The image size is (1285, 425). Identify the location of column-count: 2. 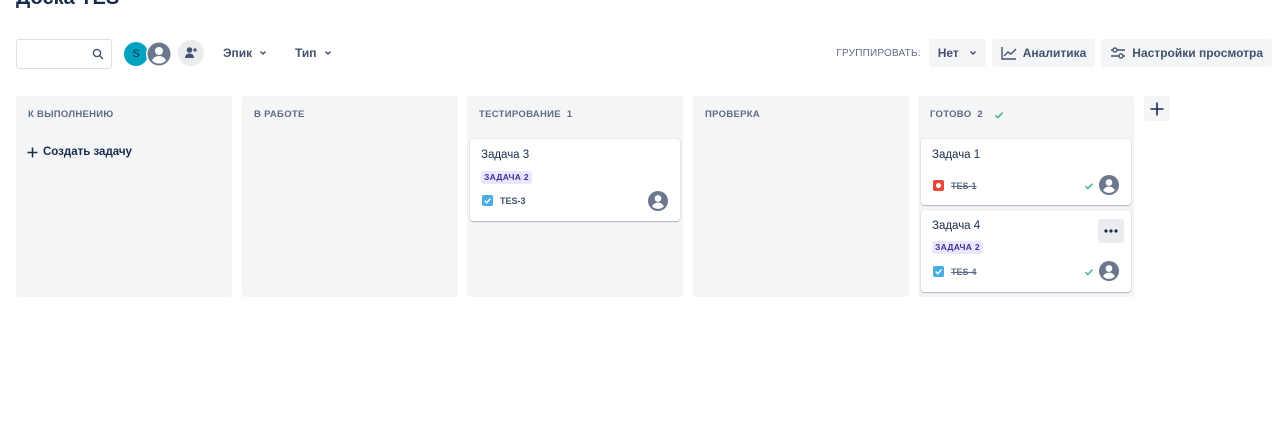
(980, 114).